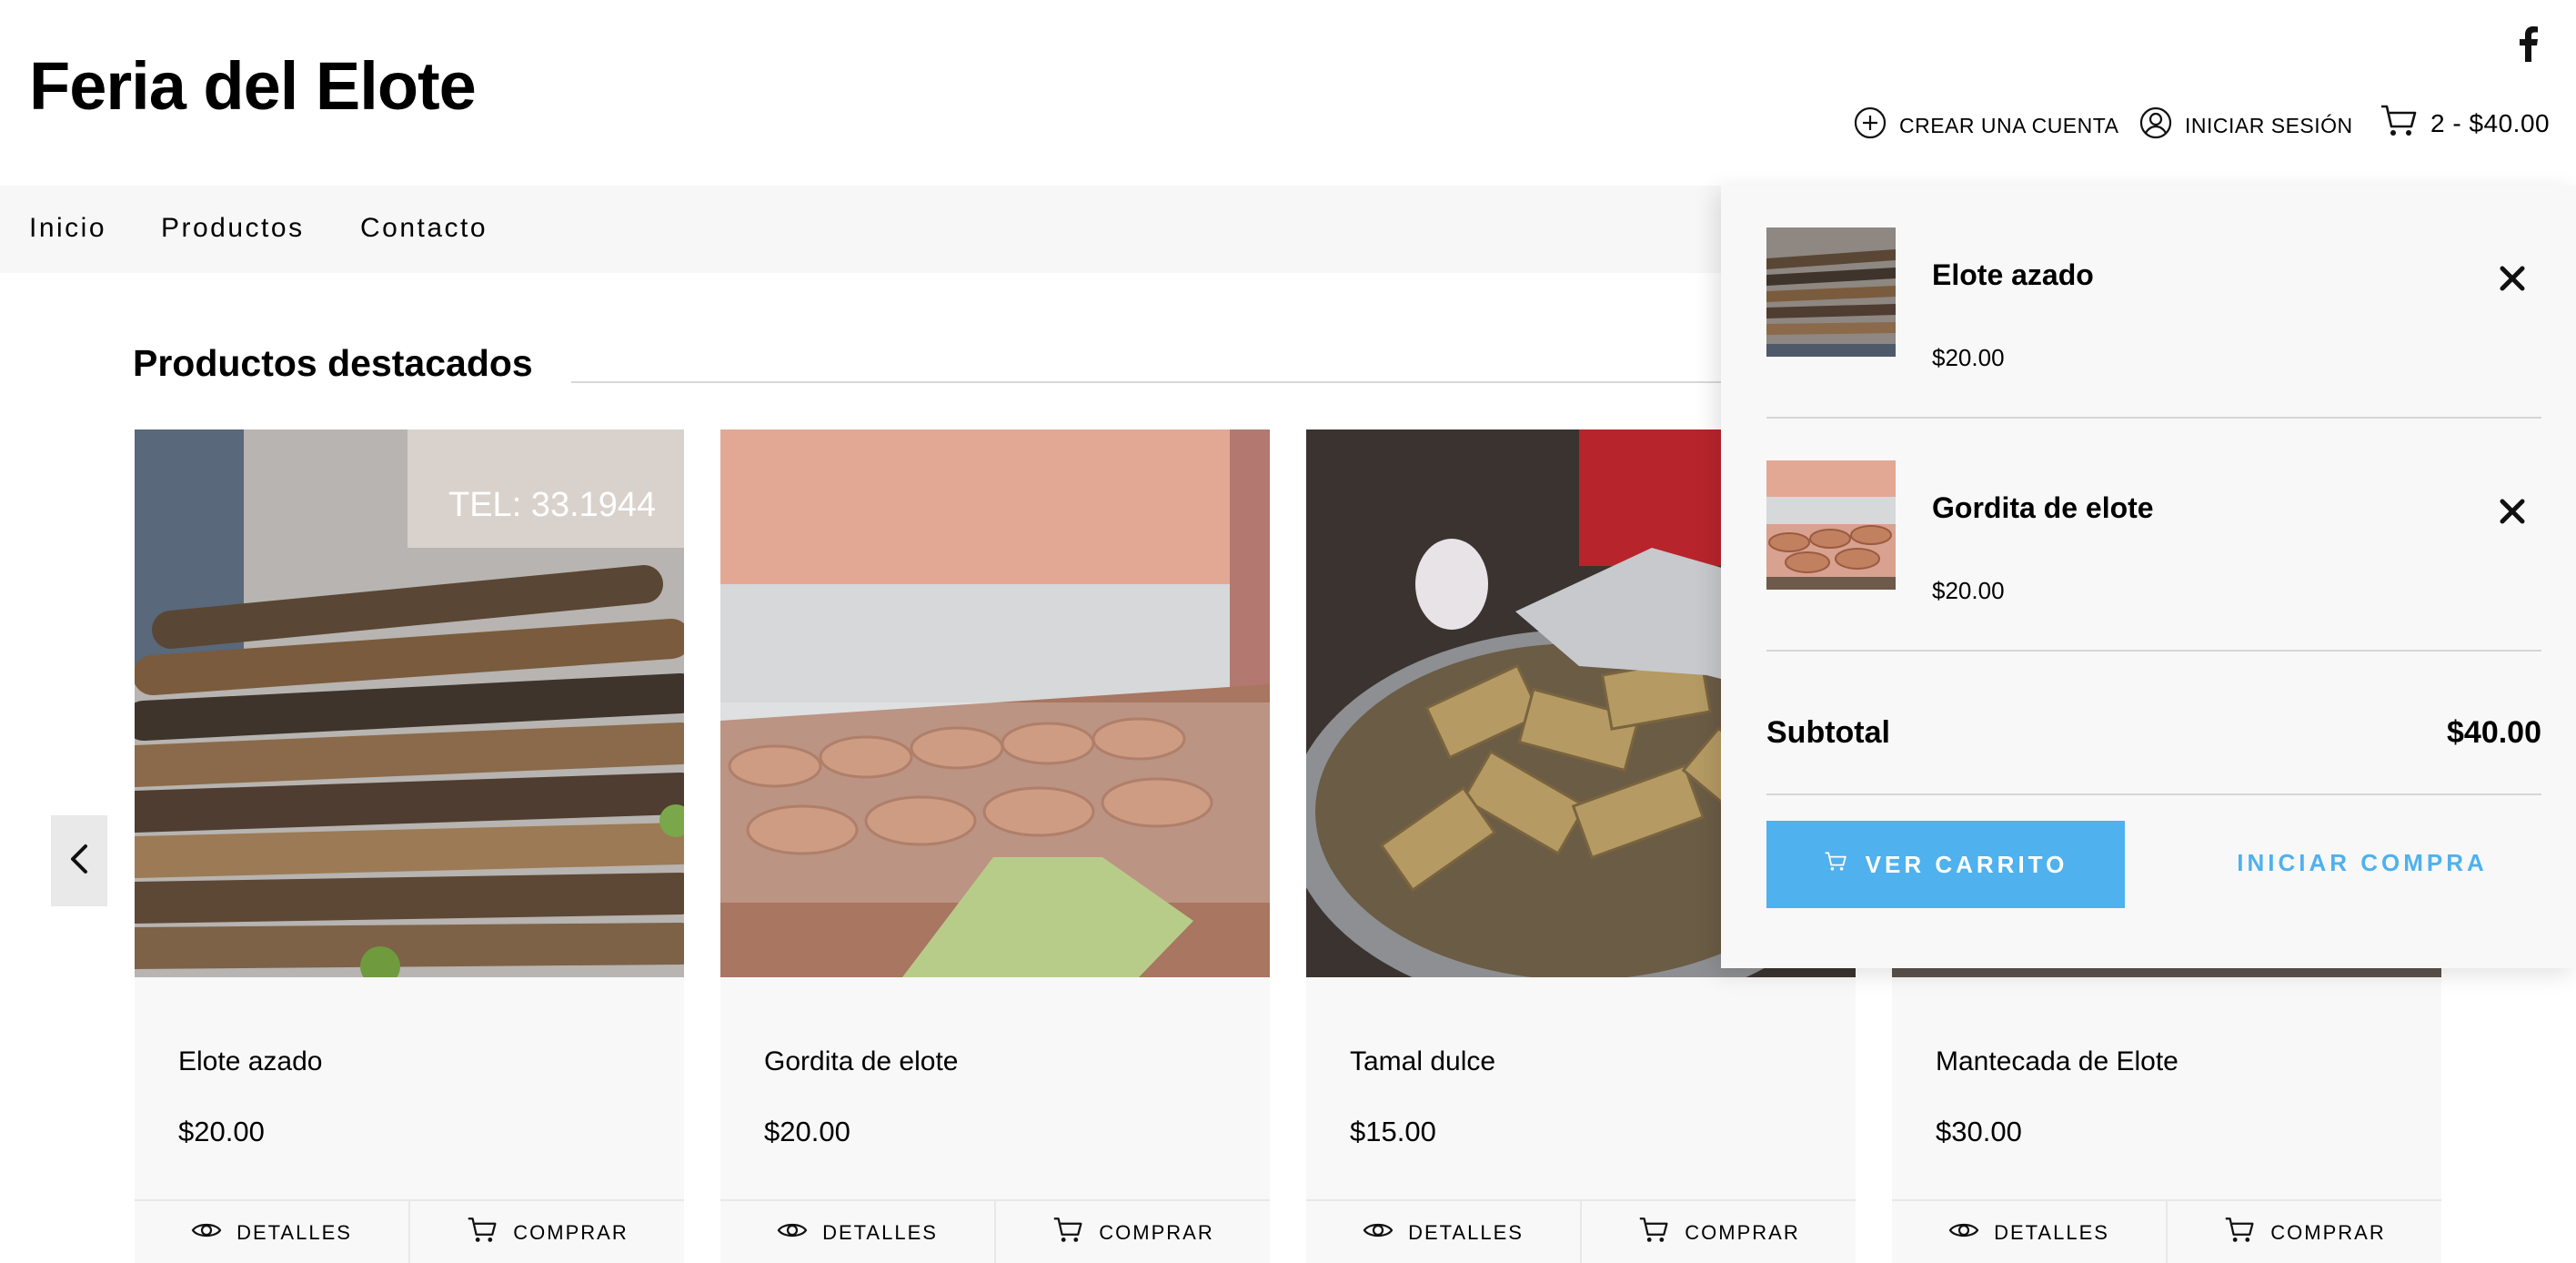 The width and height of the screenshot is (2576, 1263). I want to click on product-price: $30.00, so click(1979, 1131).